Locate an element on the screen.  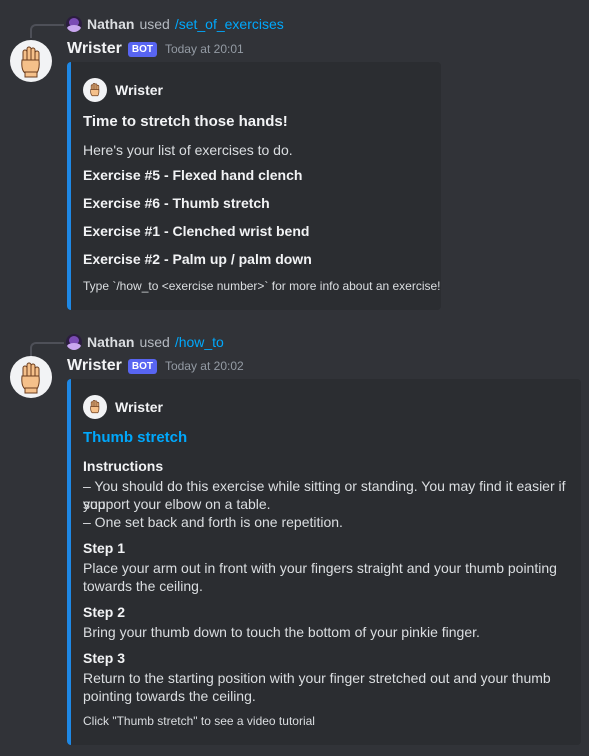
field-name-instructions: Instructions is located at coordinates (123, 466).